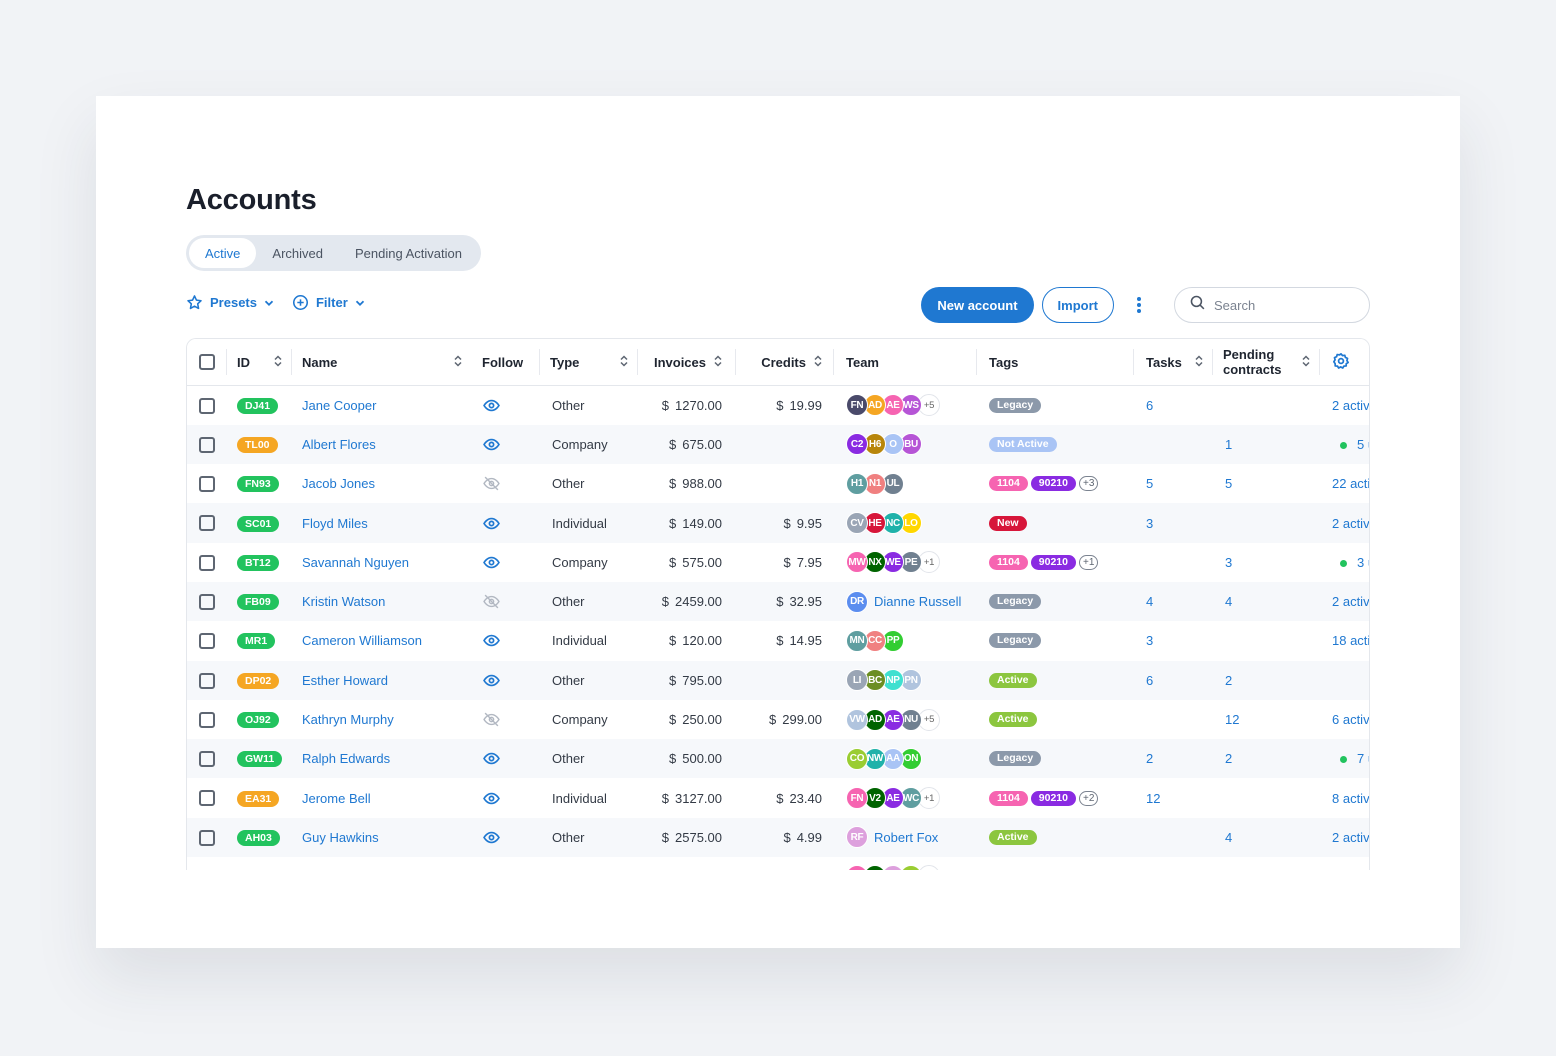 This screenshot has height=1056, width=1556. Describe the element at coordinates (1266, 362) in the screenshot. I see `column-header-pending-contracts: Pending contracts` at that location.